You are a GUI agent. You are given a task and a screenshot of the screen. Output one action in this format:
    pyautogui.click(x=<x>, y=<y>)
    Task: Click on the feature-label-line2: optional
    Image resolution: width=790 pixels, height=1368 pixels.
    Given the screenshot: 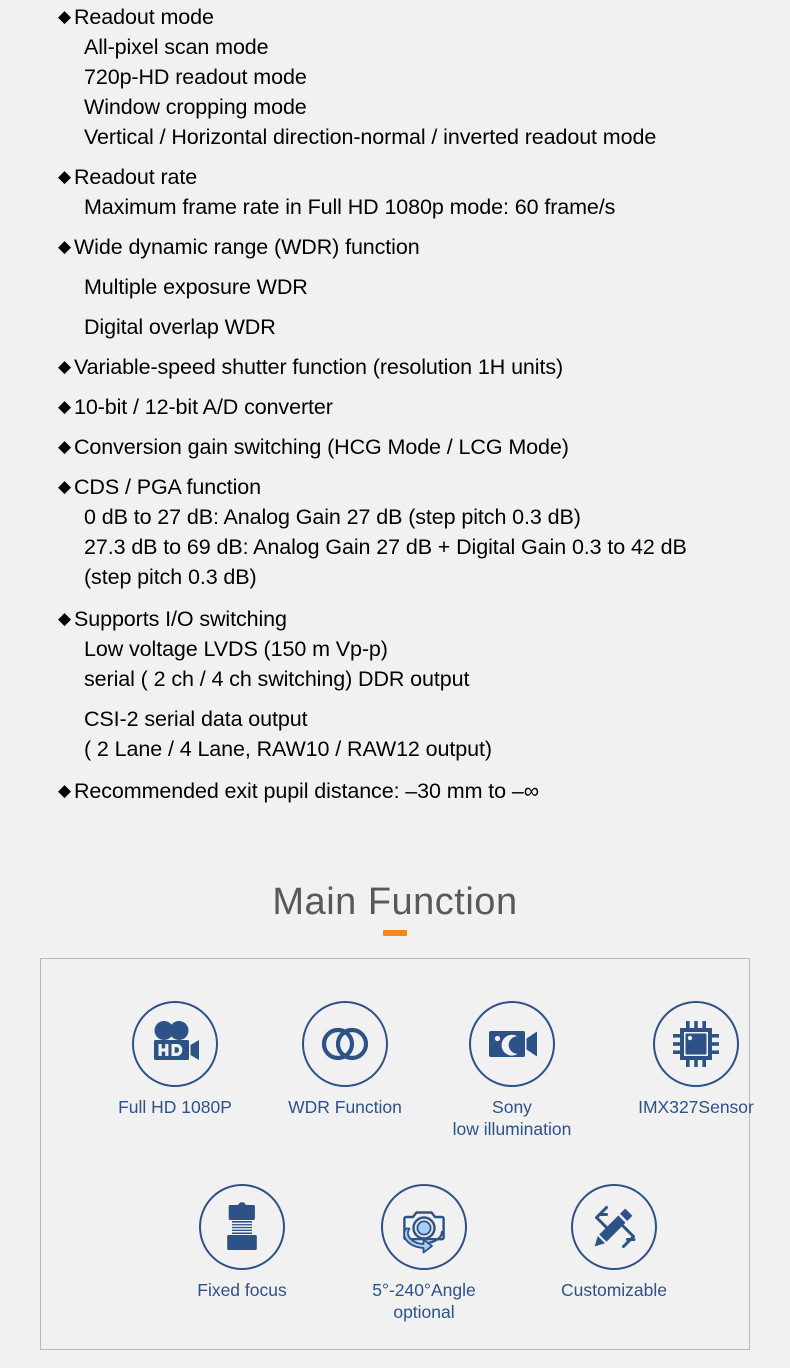 What is the action you would take?
    pyautogui.click(x=424, y=1312)
    